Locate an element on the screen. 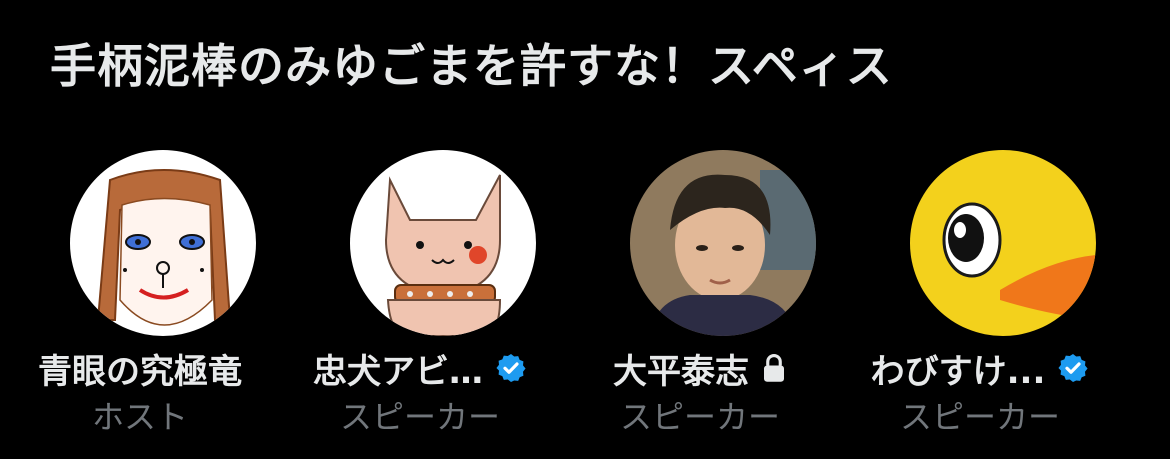 The height and width of the screenshot is (459, 1170). participant-name: 大平泰志 is located at coordinates (681, 371).